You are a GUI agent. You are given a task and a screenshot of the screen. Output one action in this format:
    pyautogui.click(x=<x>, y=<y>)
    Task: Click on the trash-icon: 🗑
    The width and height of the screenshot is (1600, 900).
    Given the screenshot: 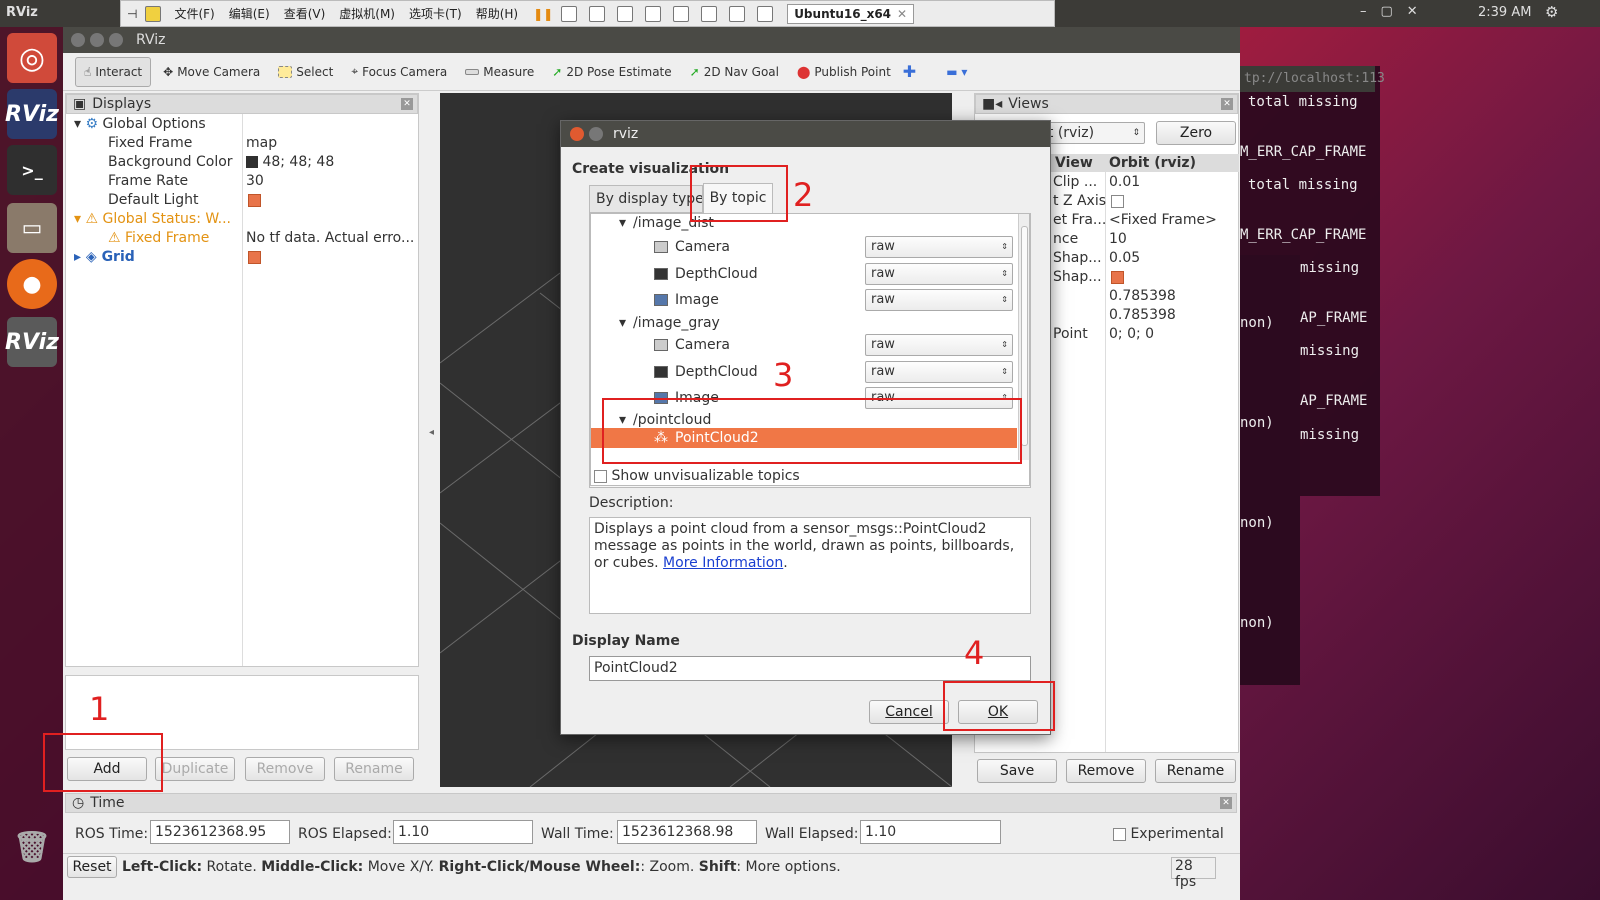 What is the action you would take?
    pyautogui.click(x=32, y=847)
    